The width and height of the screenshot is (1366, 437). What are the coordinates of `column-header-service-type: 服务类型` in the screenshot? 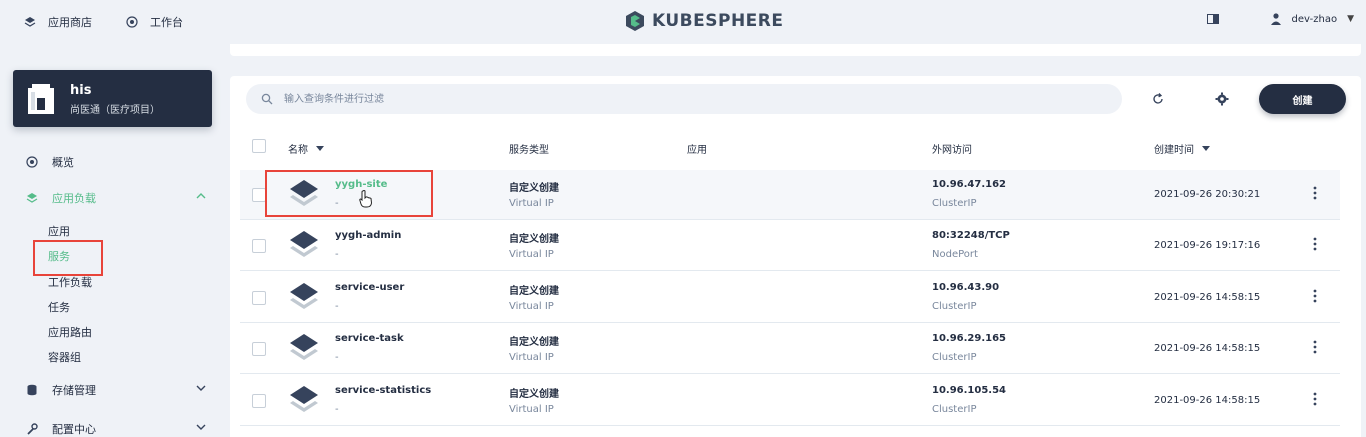 It's located at (529, 148).